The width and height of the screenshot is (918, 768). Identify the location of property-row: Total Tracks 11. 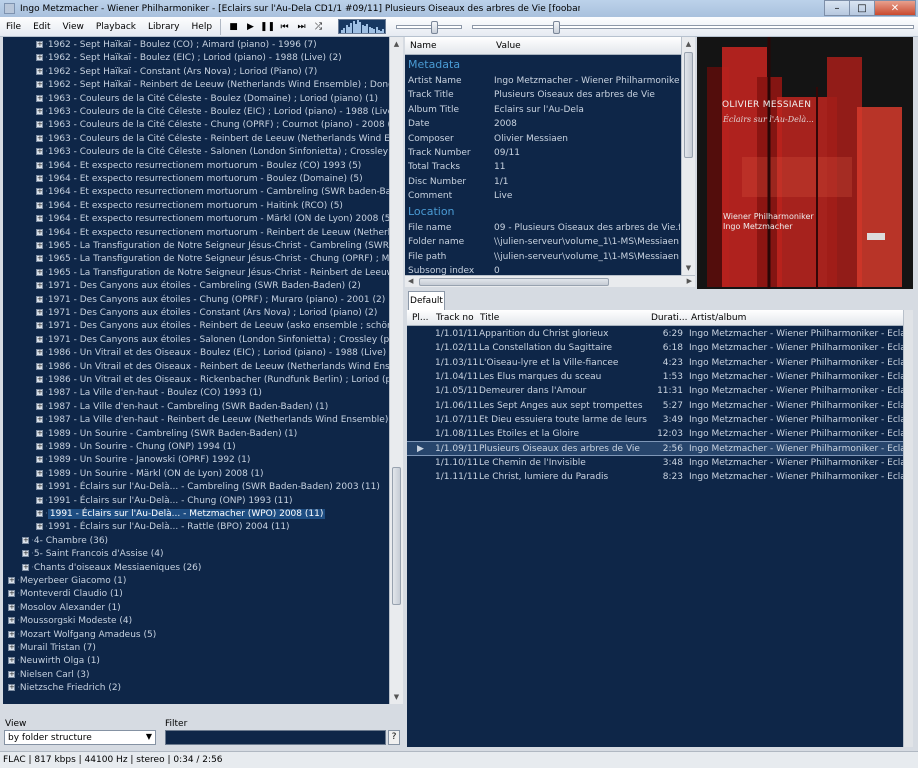
(544, 167).